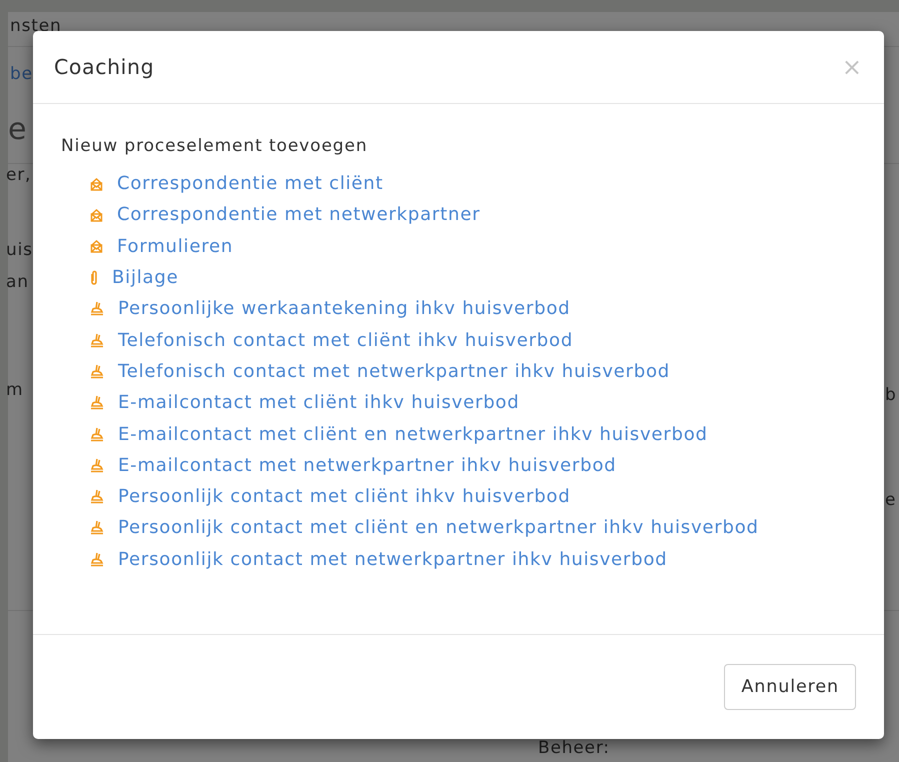  Describe the element at coordinates (574, 748) in the screenshot. I see `page-text: Beheer:` at that location.